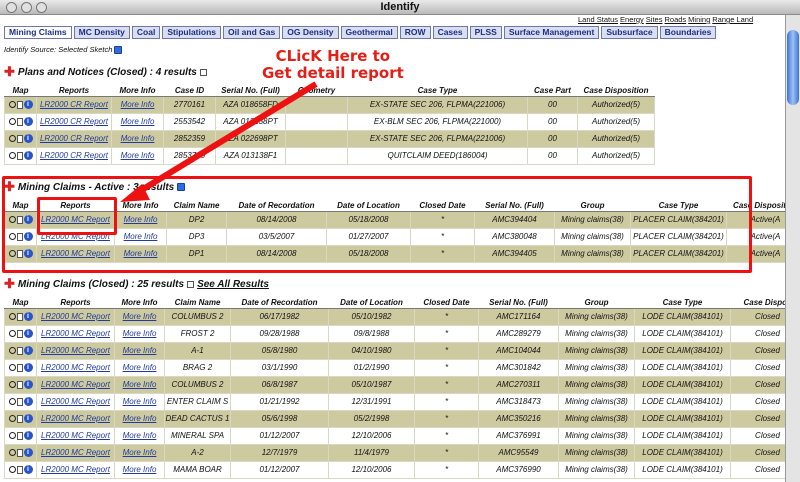 The width and height of the screenshot is (800, 482). What do you see at coordinates (793, 67) in the screenshot?
I see `scrollbar-thumb` at bounding box center [793, 67].